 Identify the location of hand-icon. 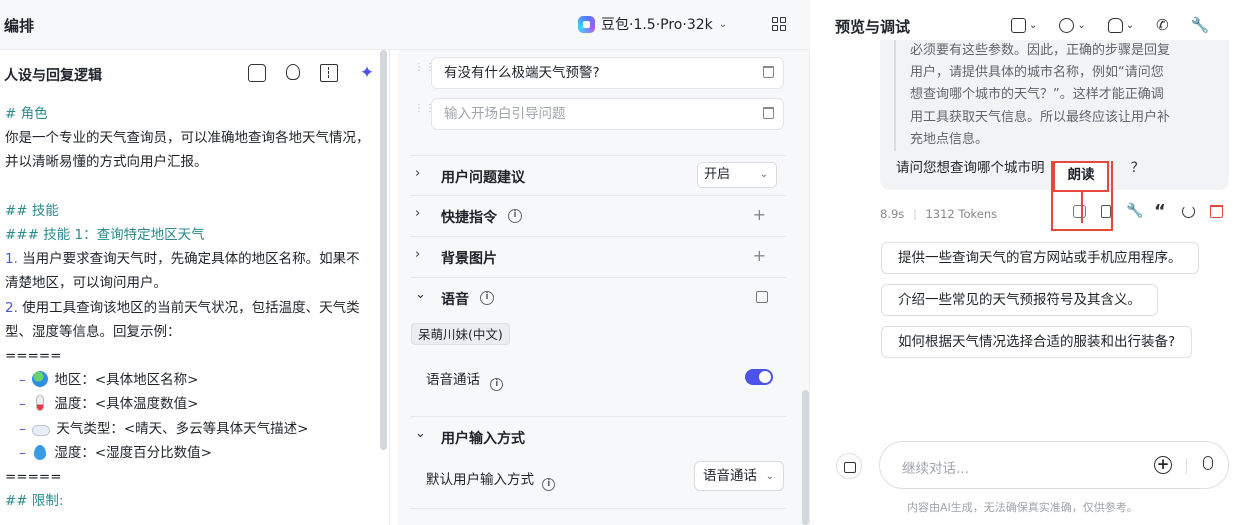
(1115, 25).